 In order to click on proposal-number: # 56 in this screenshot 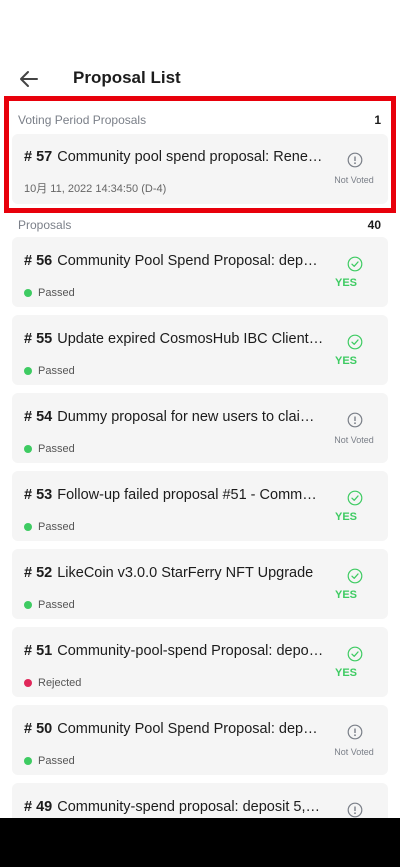, I will do `click(38, 261)`.